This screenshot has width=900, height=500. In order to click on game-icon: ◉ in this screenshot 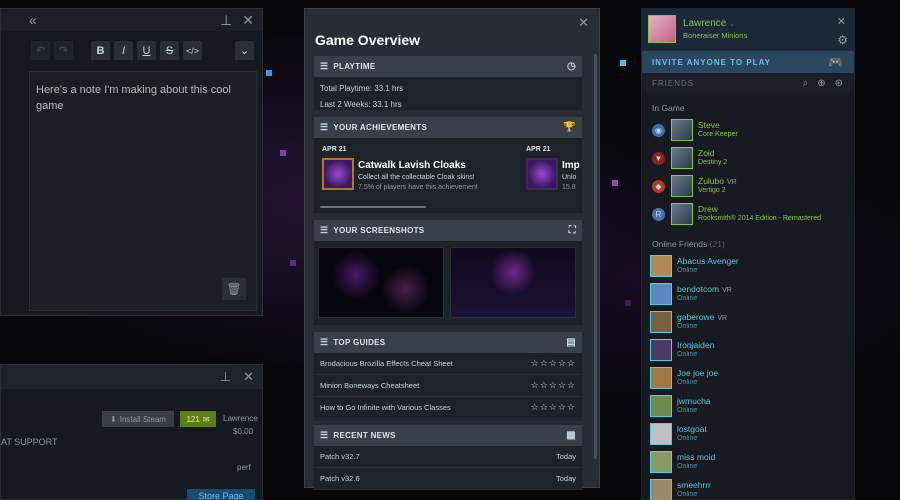, I will do `click(658, 130)`.